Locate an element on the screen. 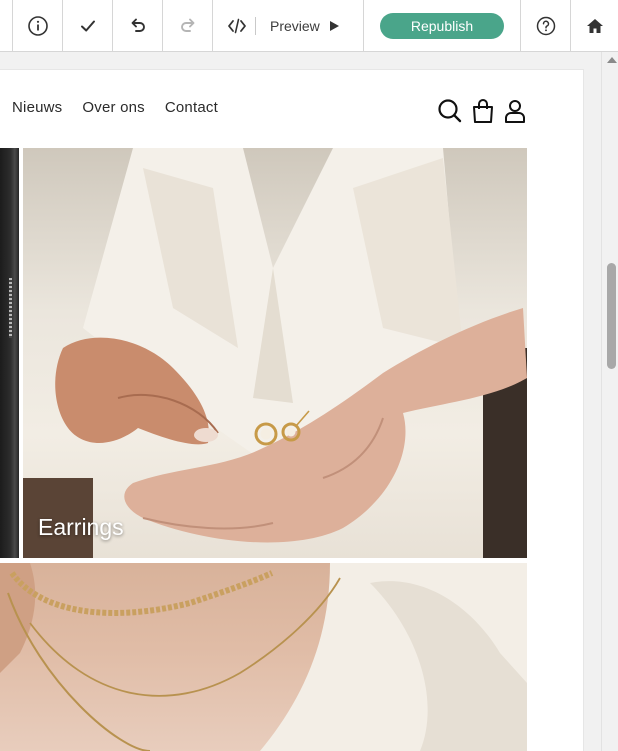 Image resolution: width=618 pixels, height=751 pixels. preview-button-label: Preview is located at coordinates (295, 26).